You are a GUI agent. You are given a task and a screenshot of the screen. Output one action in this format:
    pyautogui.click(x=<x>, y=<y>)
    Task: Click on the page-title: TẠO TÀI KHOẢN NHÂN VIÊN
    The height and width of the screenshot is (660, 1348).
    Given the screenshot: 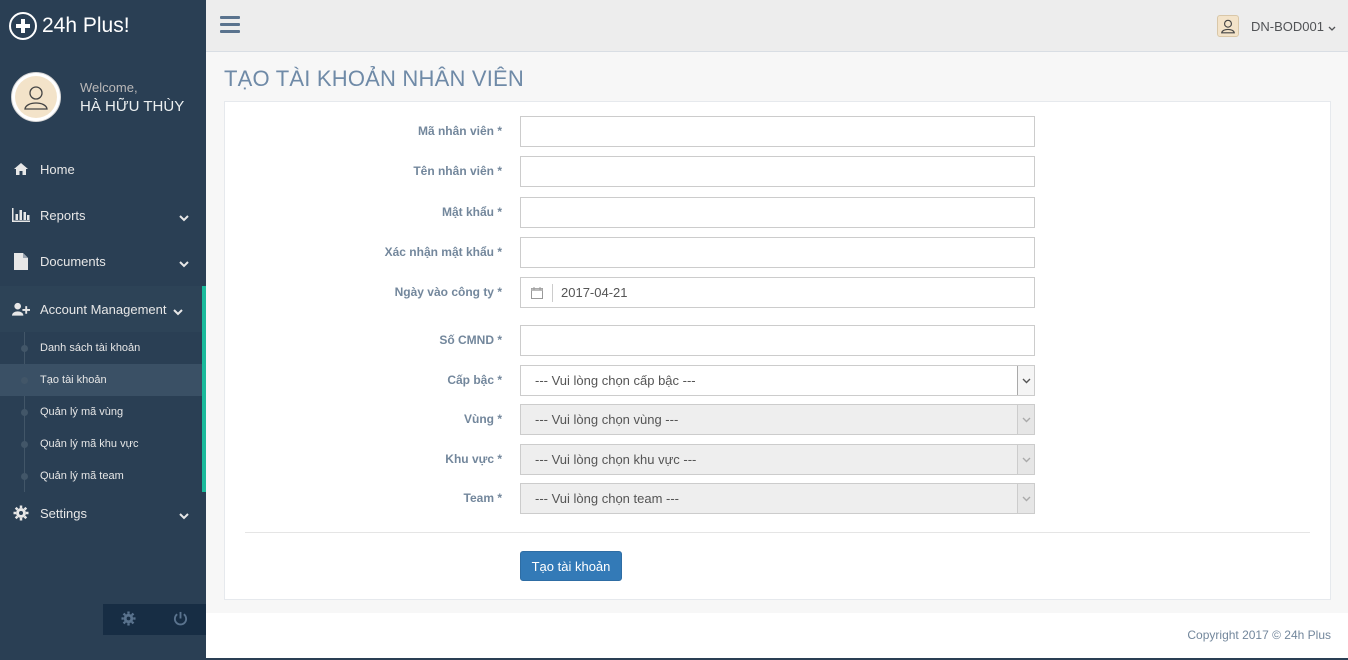 What is the action you would take?
    pyautogui.click(x=374, y=78)
    